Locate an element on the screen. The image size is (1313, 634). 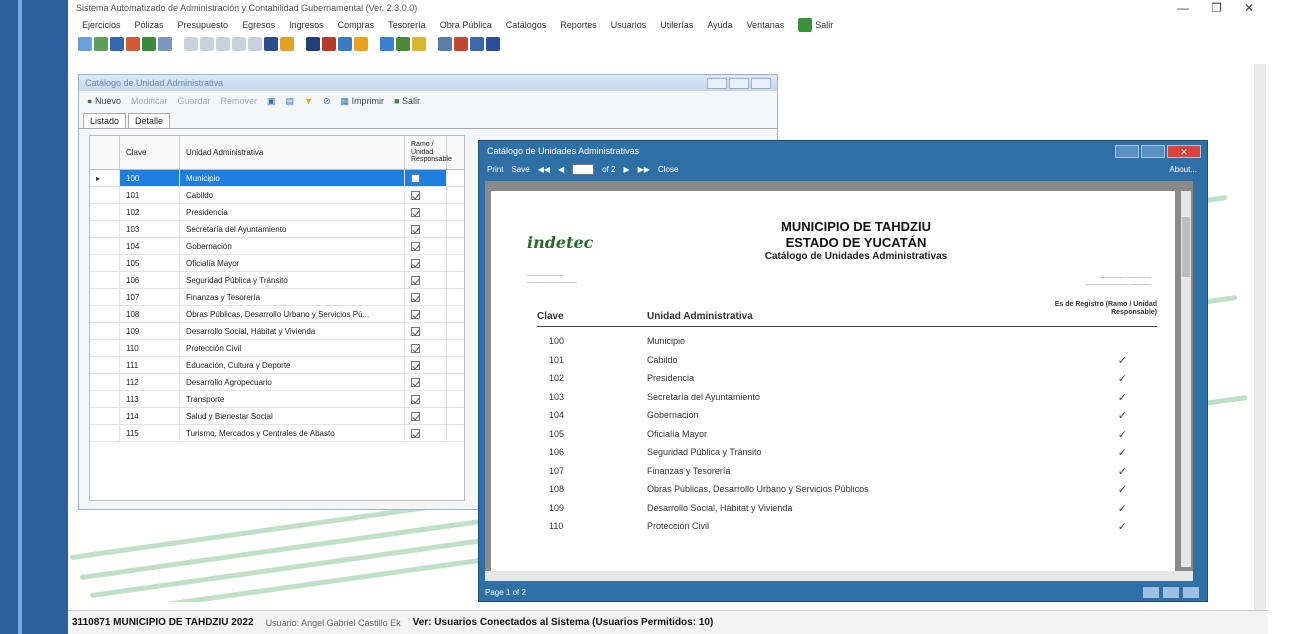
menu-usuarios: Usuarios is located at coordinates (629, 25).